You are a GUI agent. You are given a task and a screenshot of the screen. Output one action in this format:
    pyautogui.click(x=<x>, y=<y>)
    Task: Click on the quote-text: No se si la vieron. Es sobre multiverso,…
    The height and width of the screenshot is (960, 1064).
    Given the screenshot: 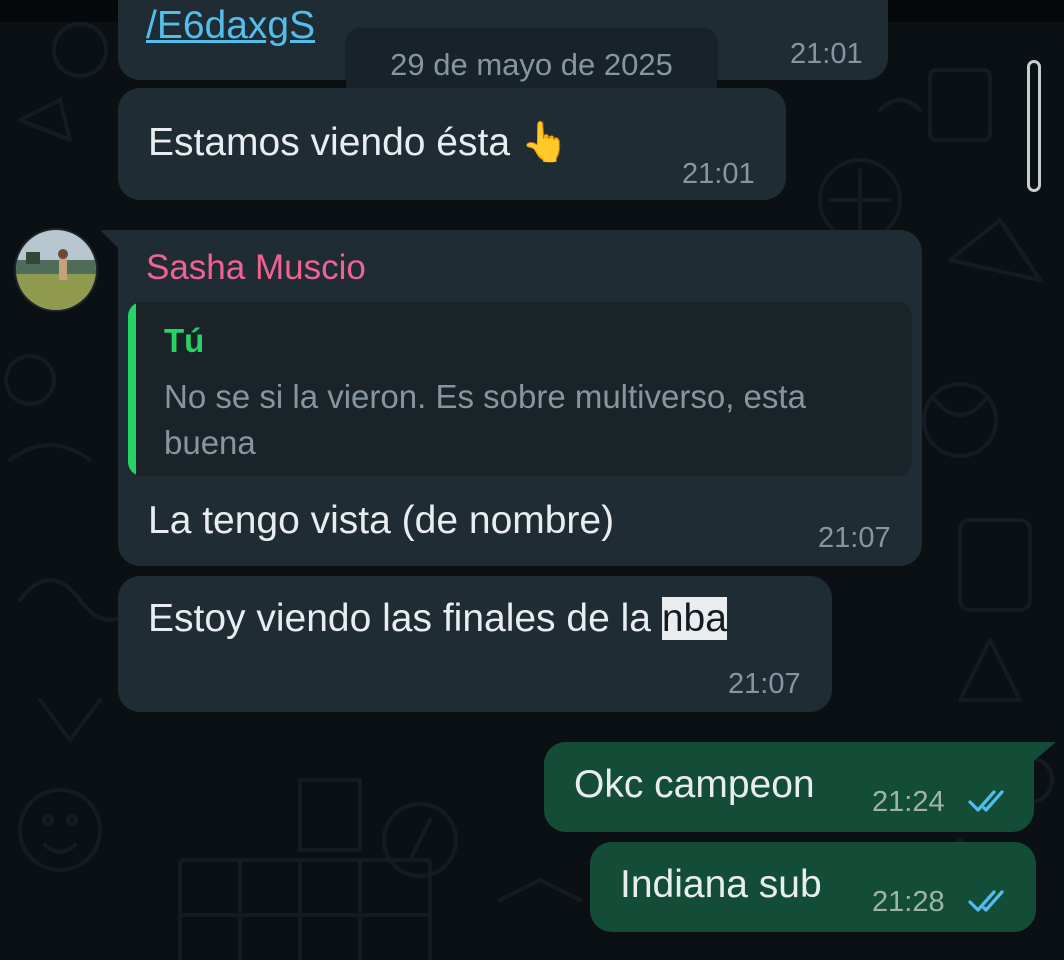 What is the action you would take?
    pyautogui.click(x=485, y=419)
    